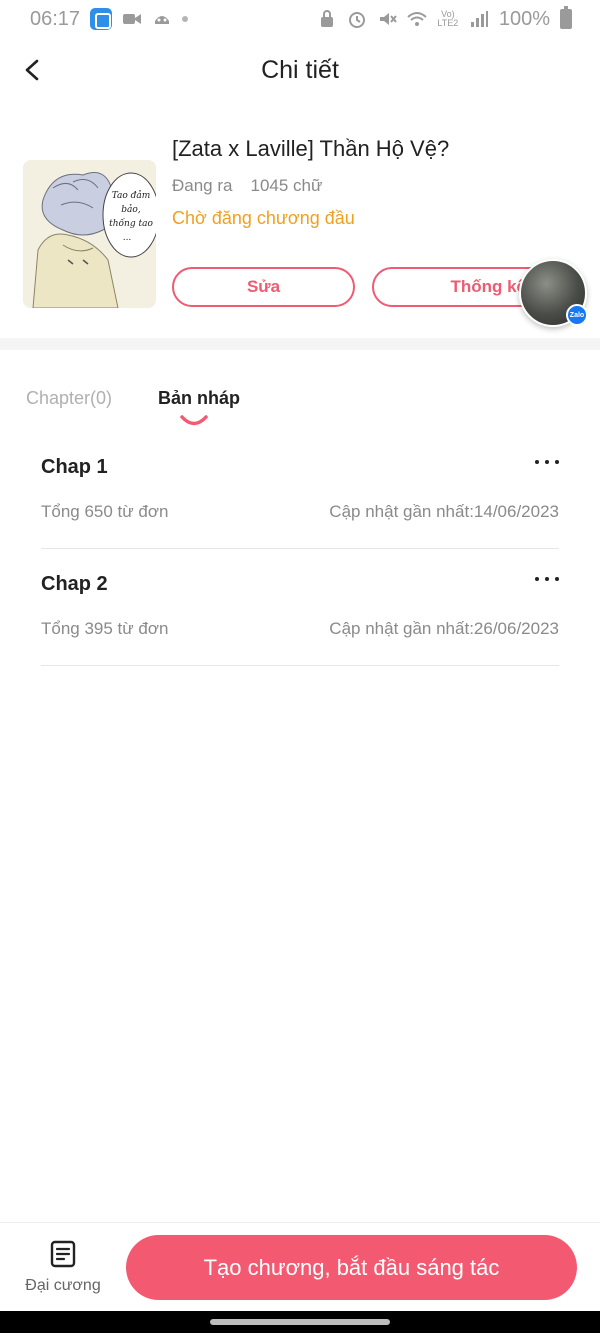 Image resolution: width=600 pixels, height=1333 pixels. What do you see at coordinates (311, 148) in the screenshot?
I see `book-title: [Zata x Laville] Thần Hộ Vệ?` at bounding box center [311, 148].